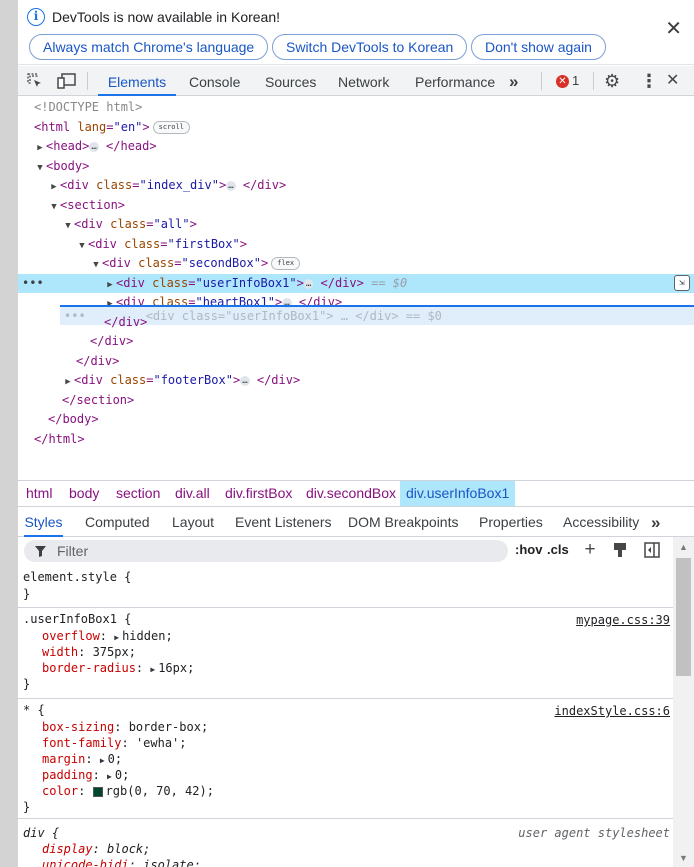  Describe the element at coordinates (673, 29) in the screenshot. I see `close-icon: ✕` at that location.